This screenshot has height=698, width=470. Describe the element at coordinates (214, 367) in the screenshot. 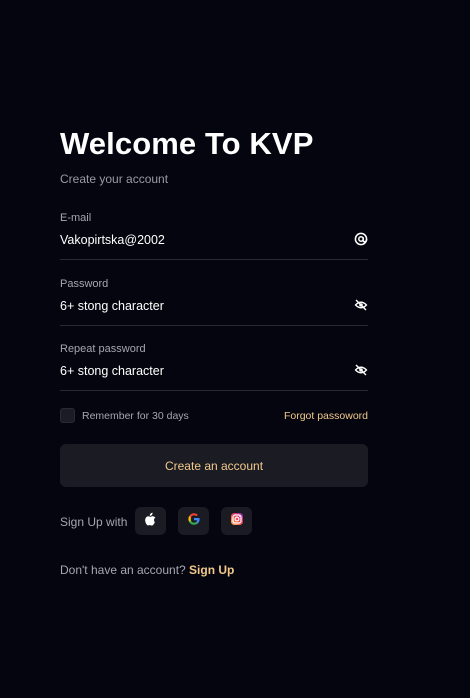

I see `repeat-password-field: Repeat password 6+ stong character` at that location.